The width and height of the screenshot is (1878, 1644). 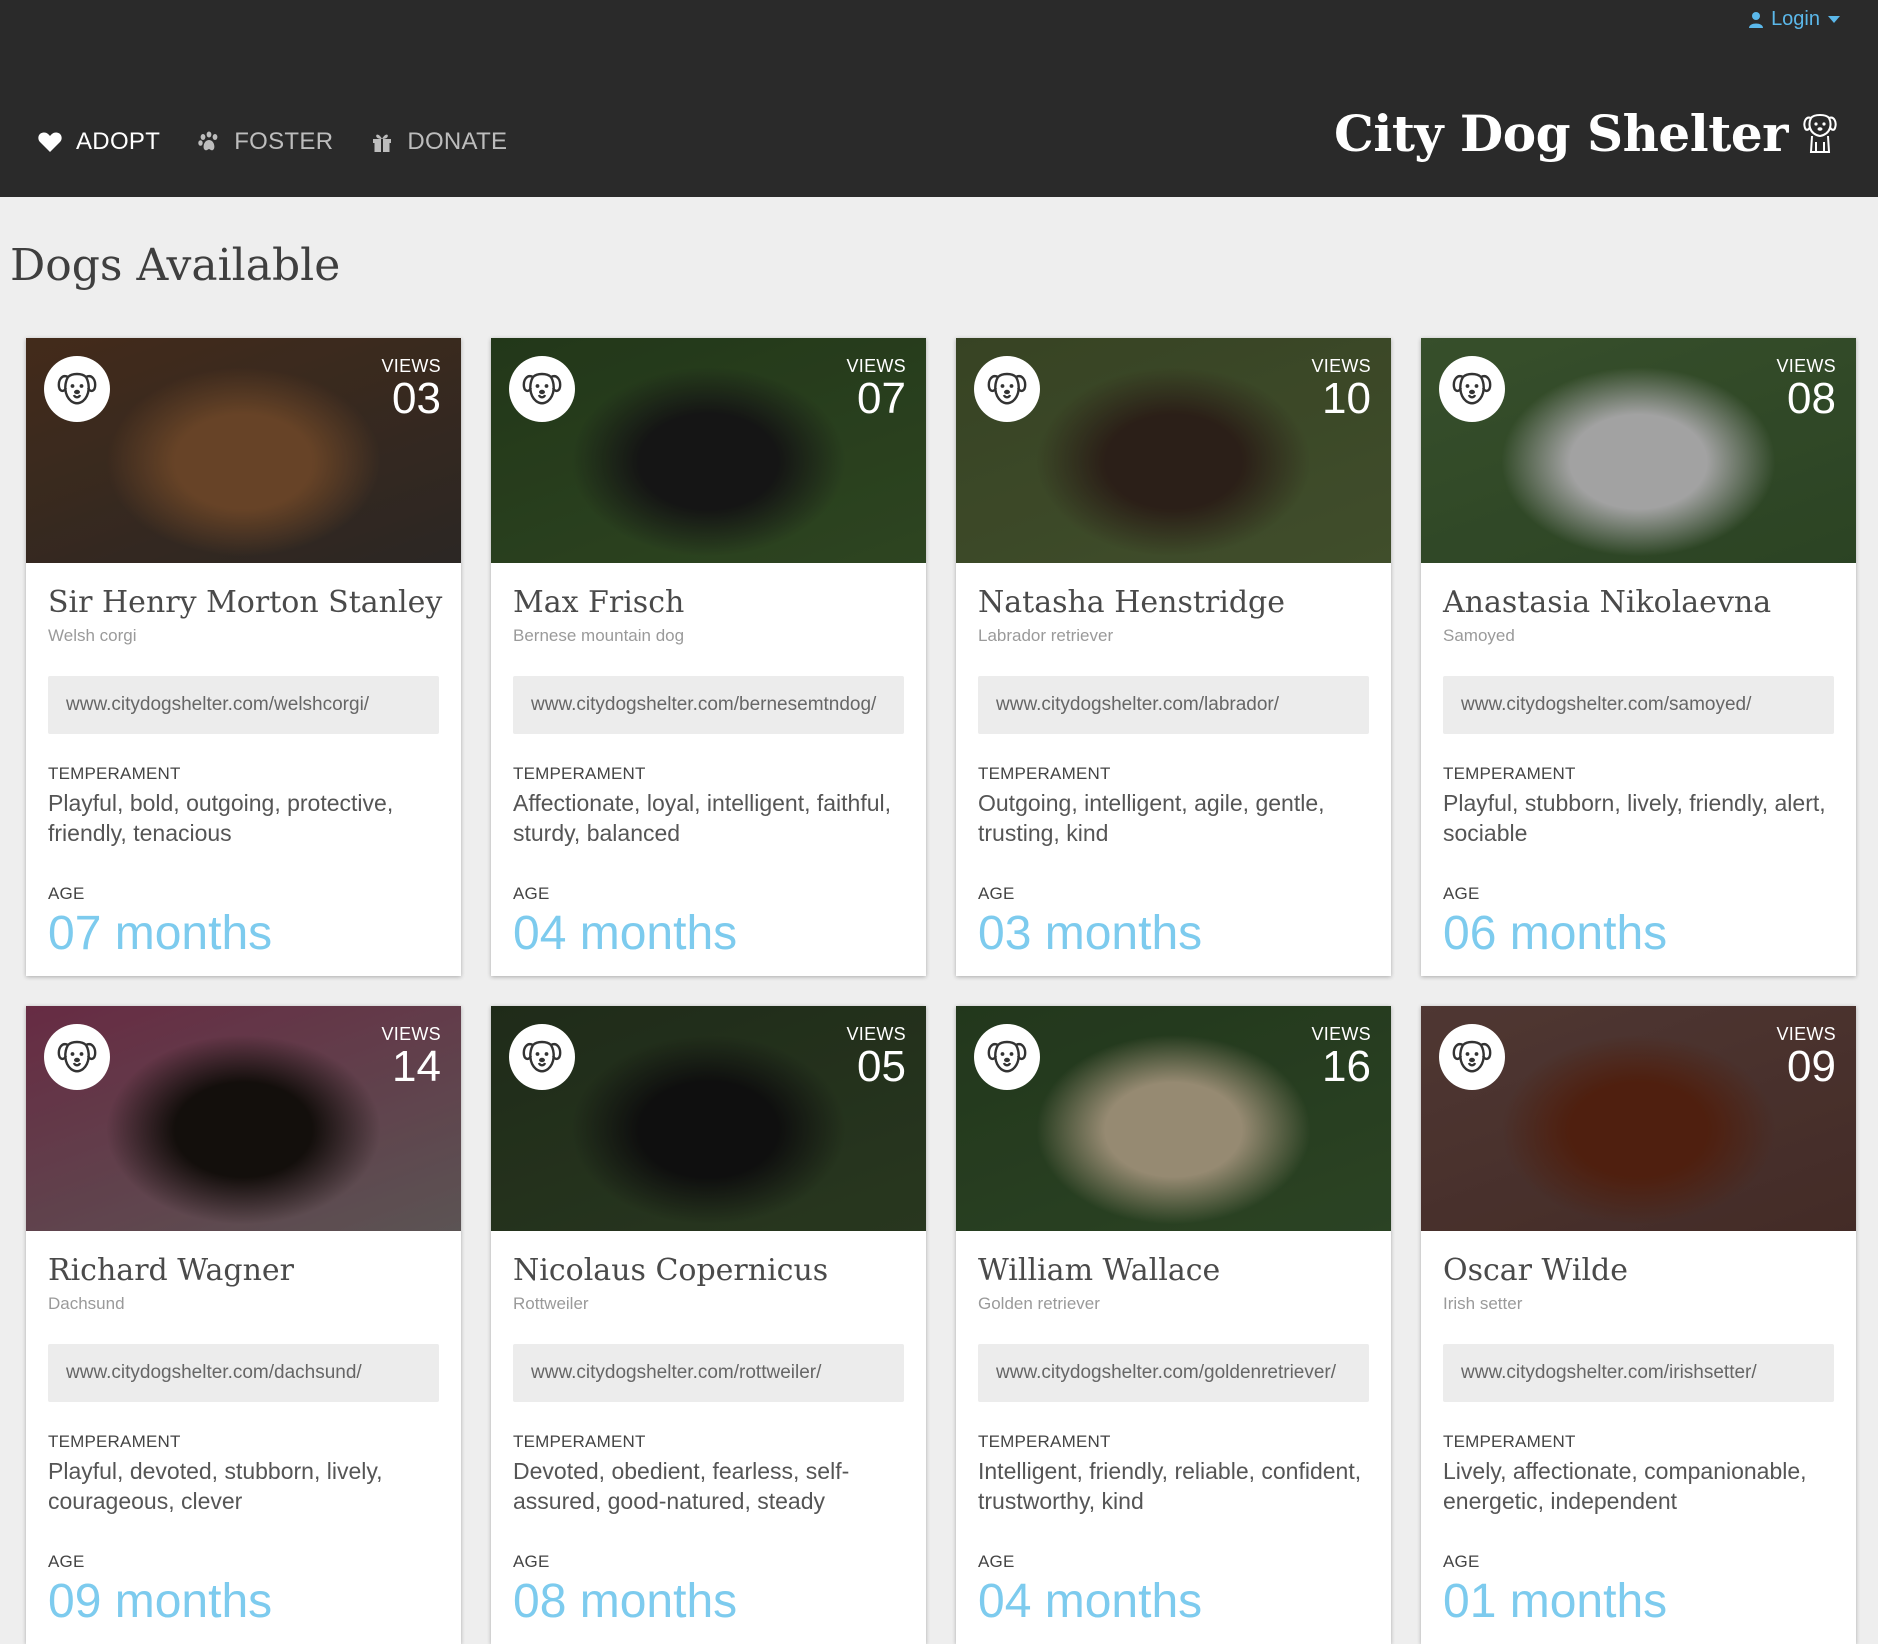 What do you see at coordinates (99, 142) in the screenshot?
I see `nav-adopt: ADOPT` at bounding box center [99, 142].